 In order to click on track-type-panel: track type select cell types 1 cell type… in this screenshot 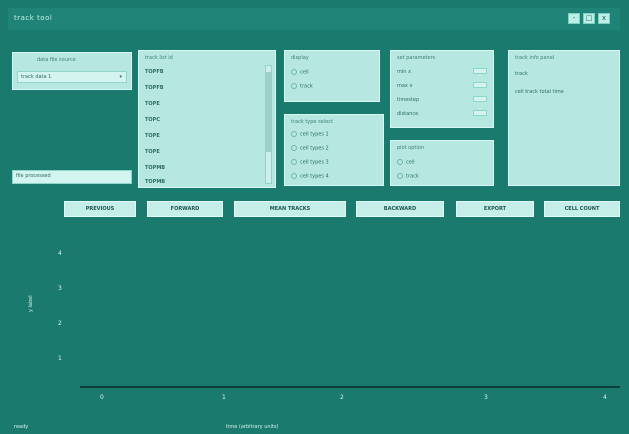, I will do `click(334, 150)`.